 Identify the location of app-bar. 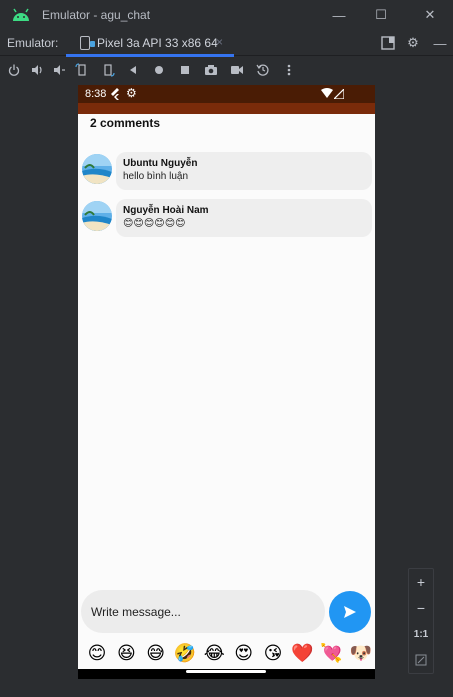
(226, 108).